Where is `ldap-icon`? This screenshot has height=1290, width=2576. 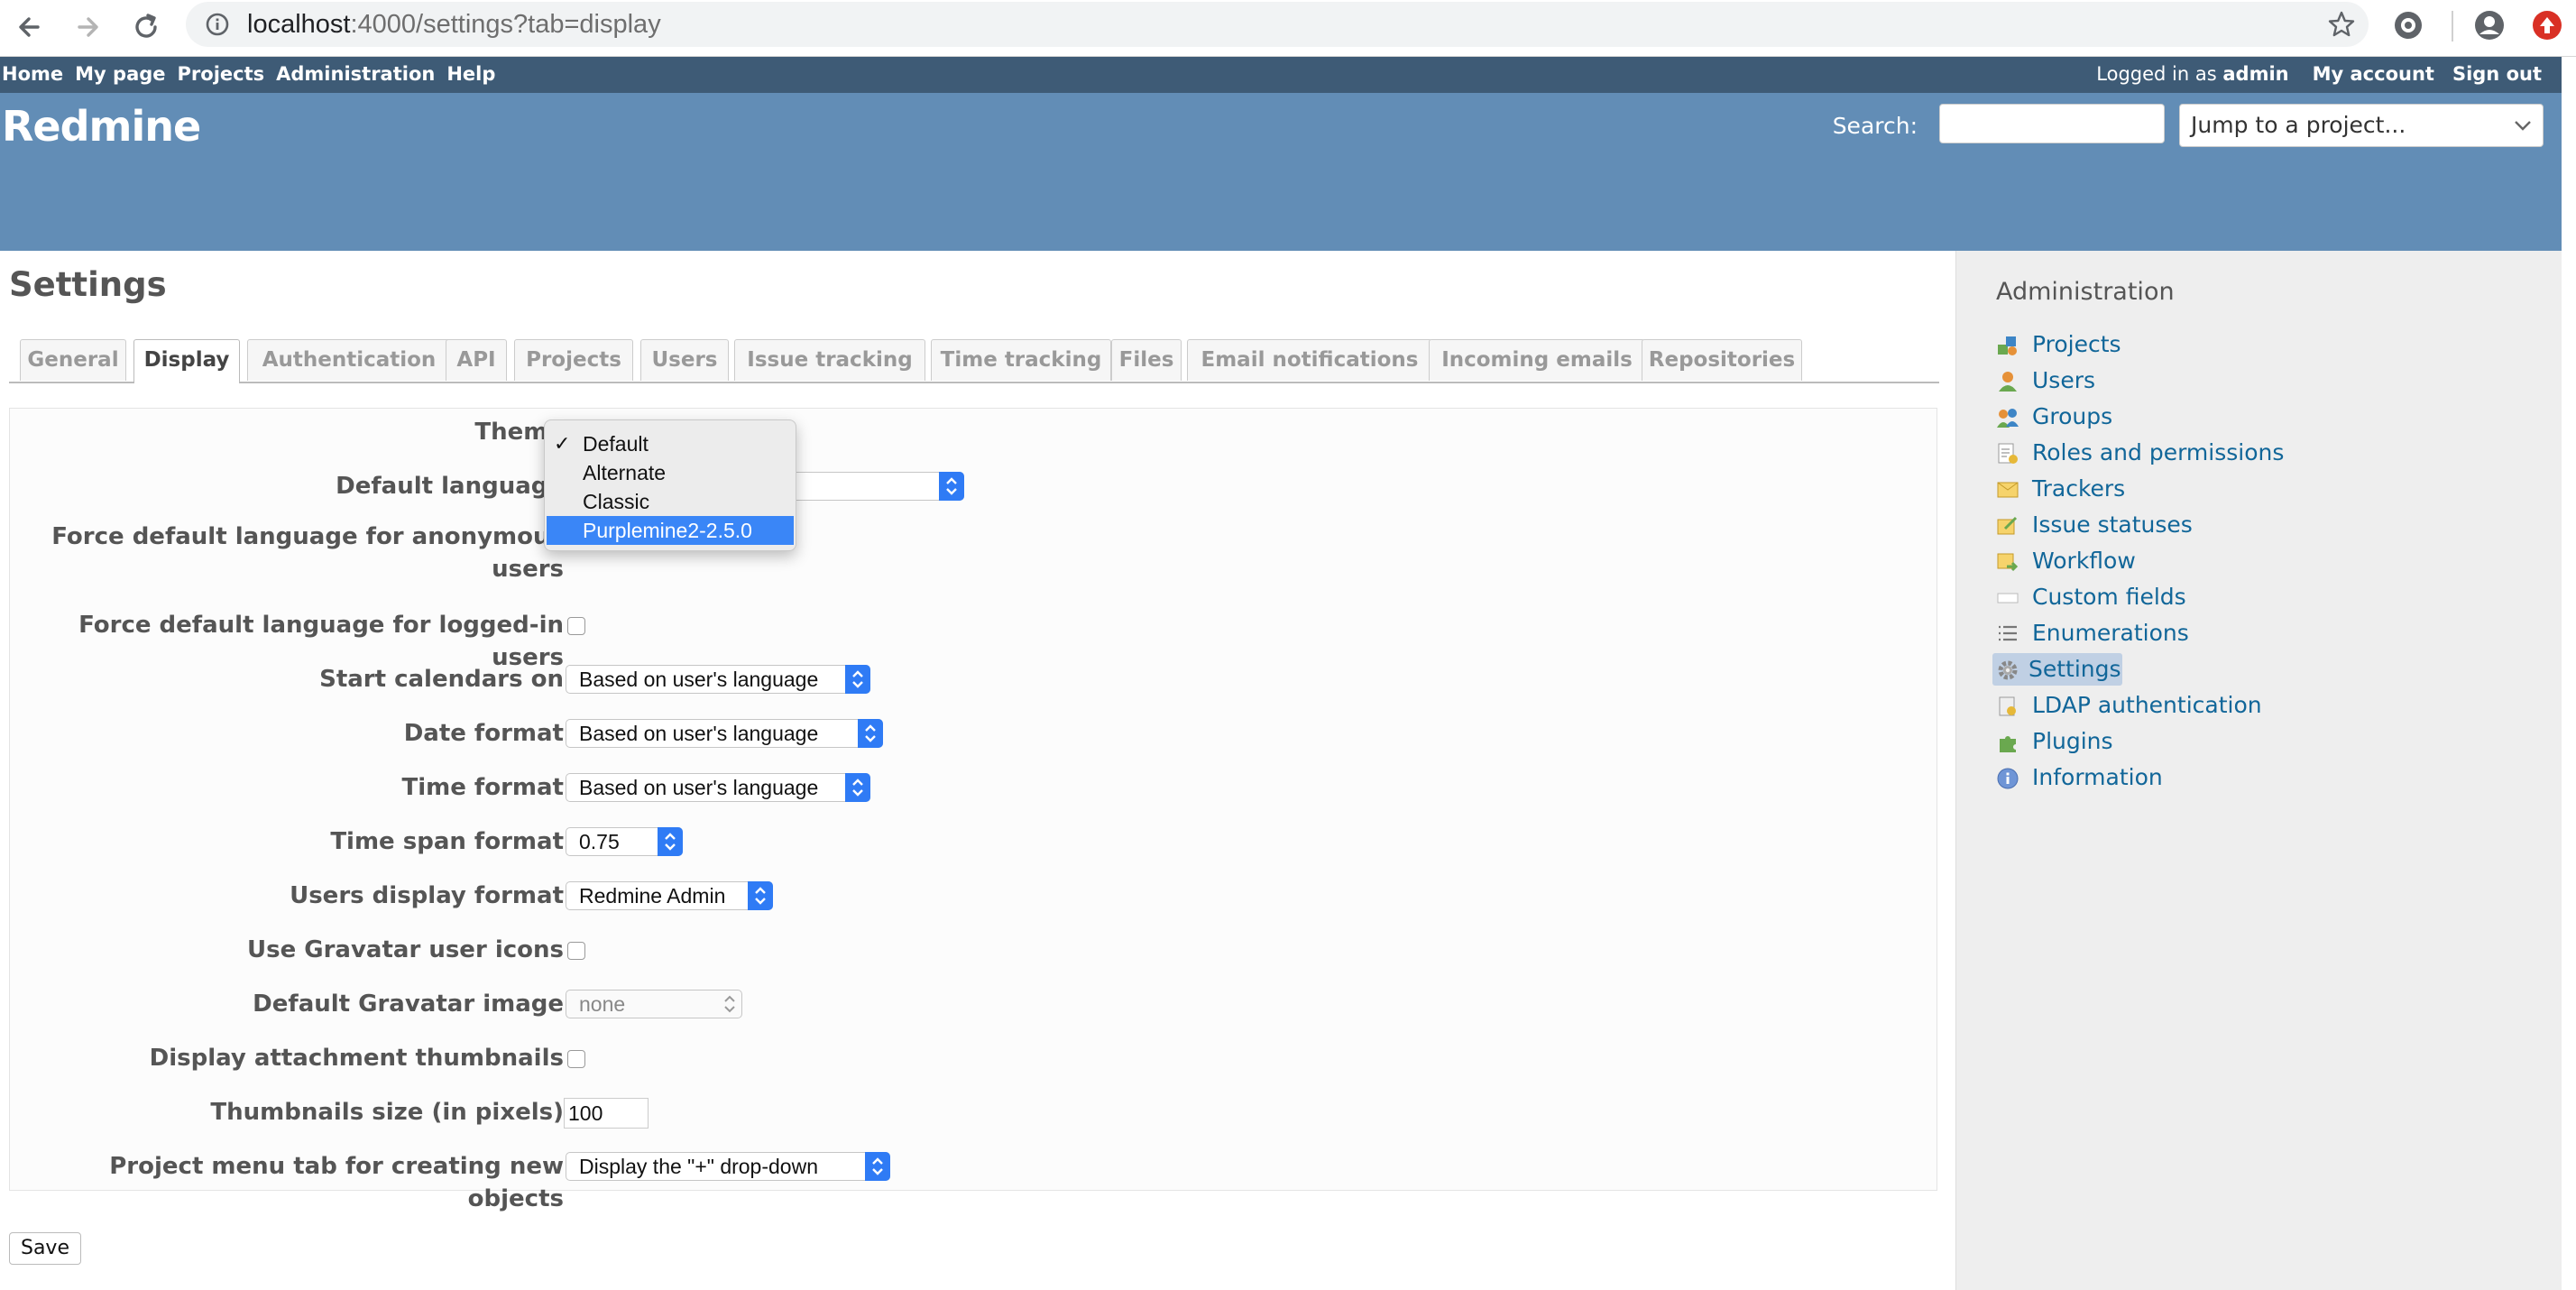 ldap-icon is located at coordinates (2007, 706).